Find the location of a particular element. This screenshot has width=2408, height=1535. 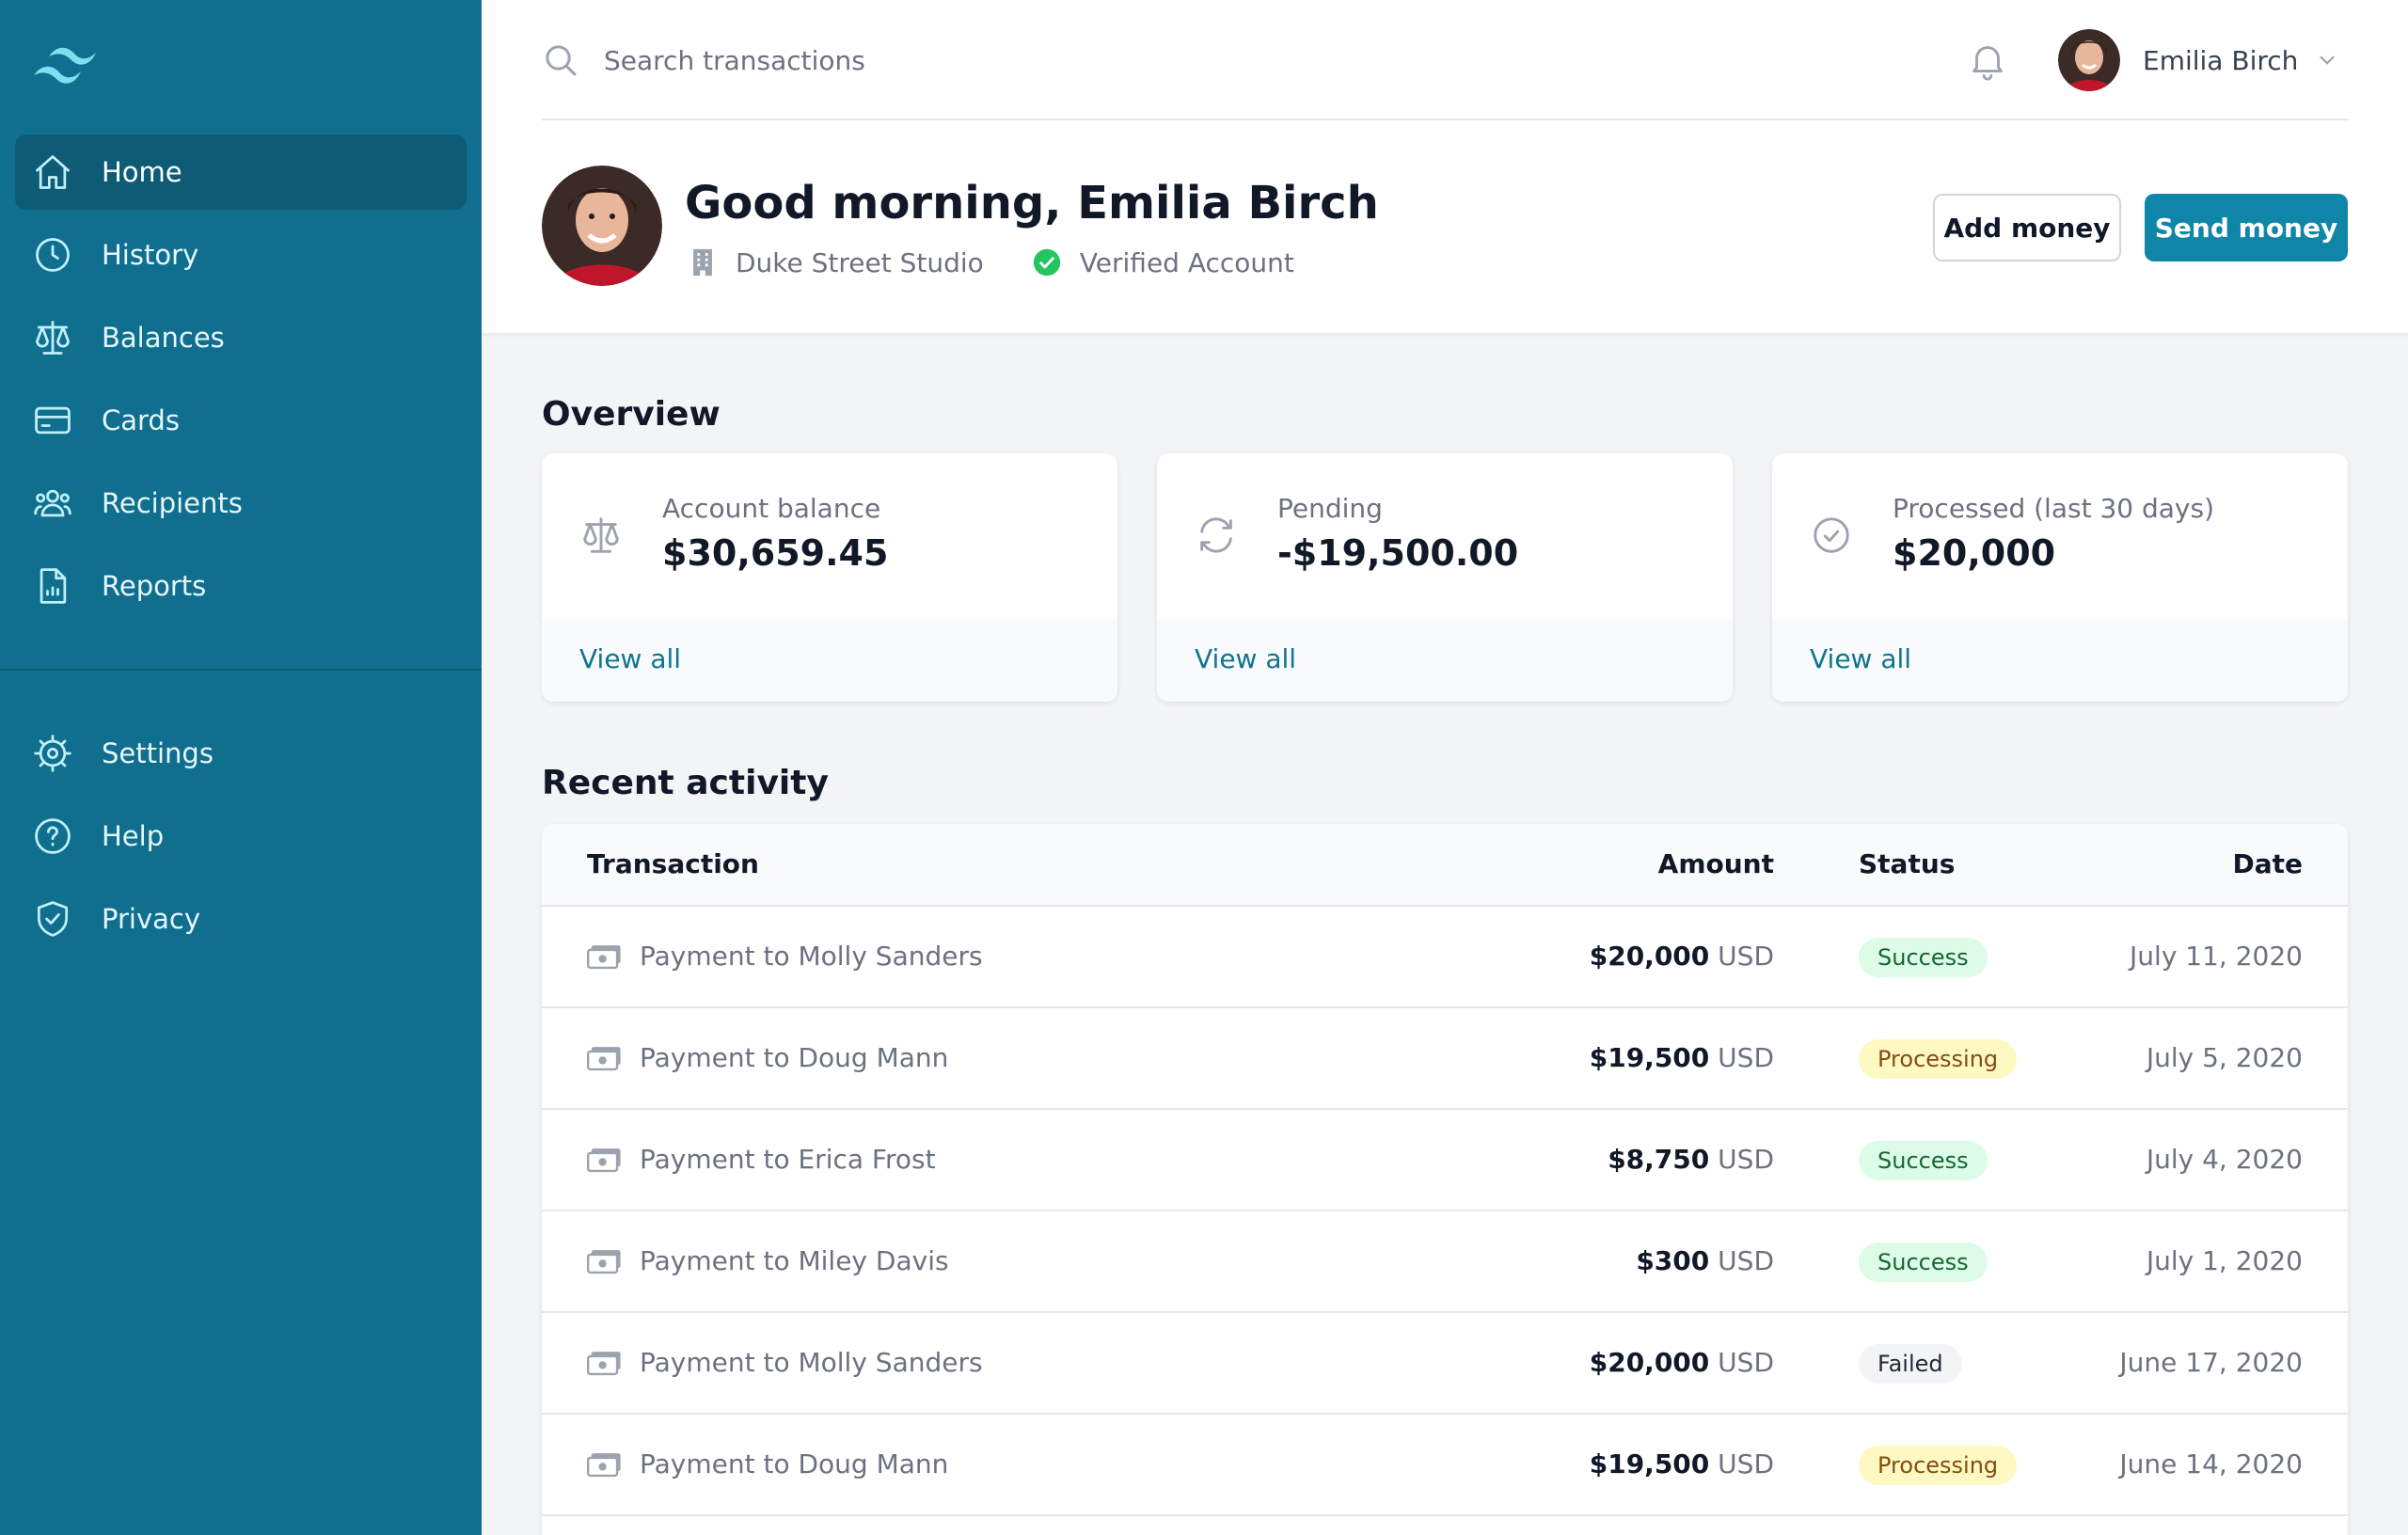

sidebar-item-label: Reports is located at coordinates (154, 586).